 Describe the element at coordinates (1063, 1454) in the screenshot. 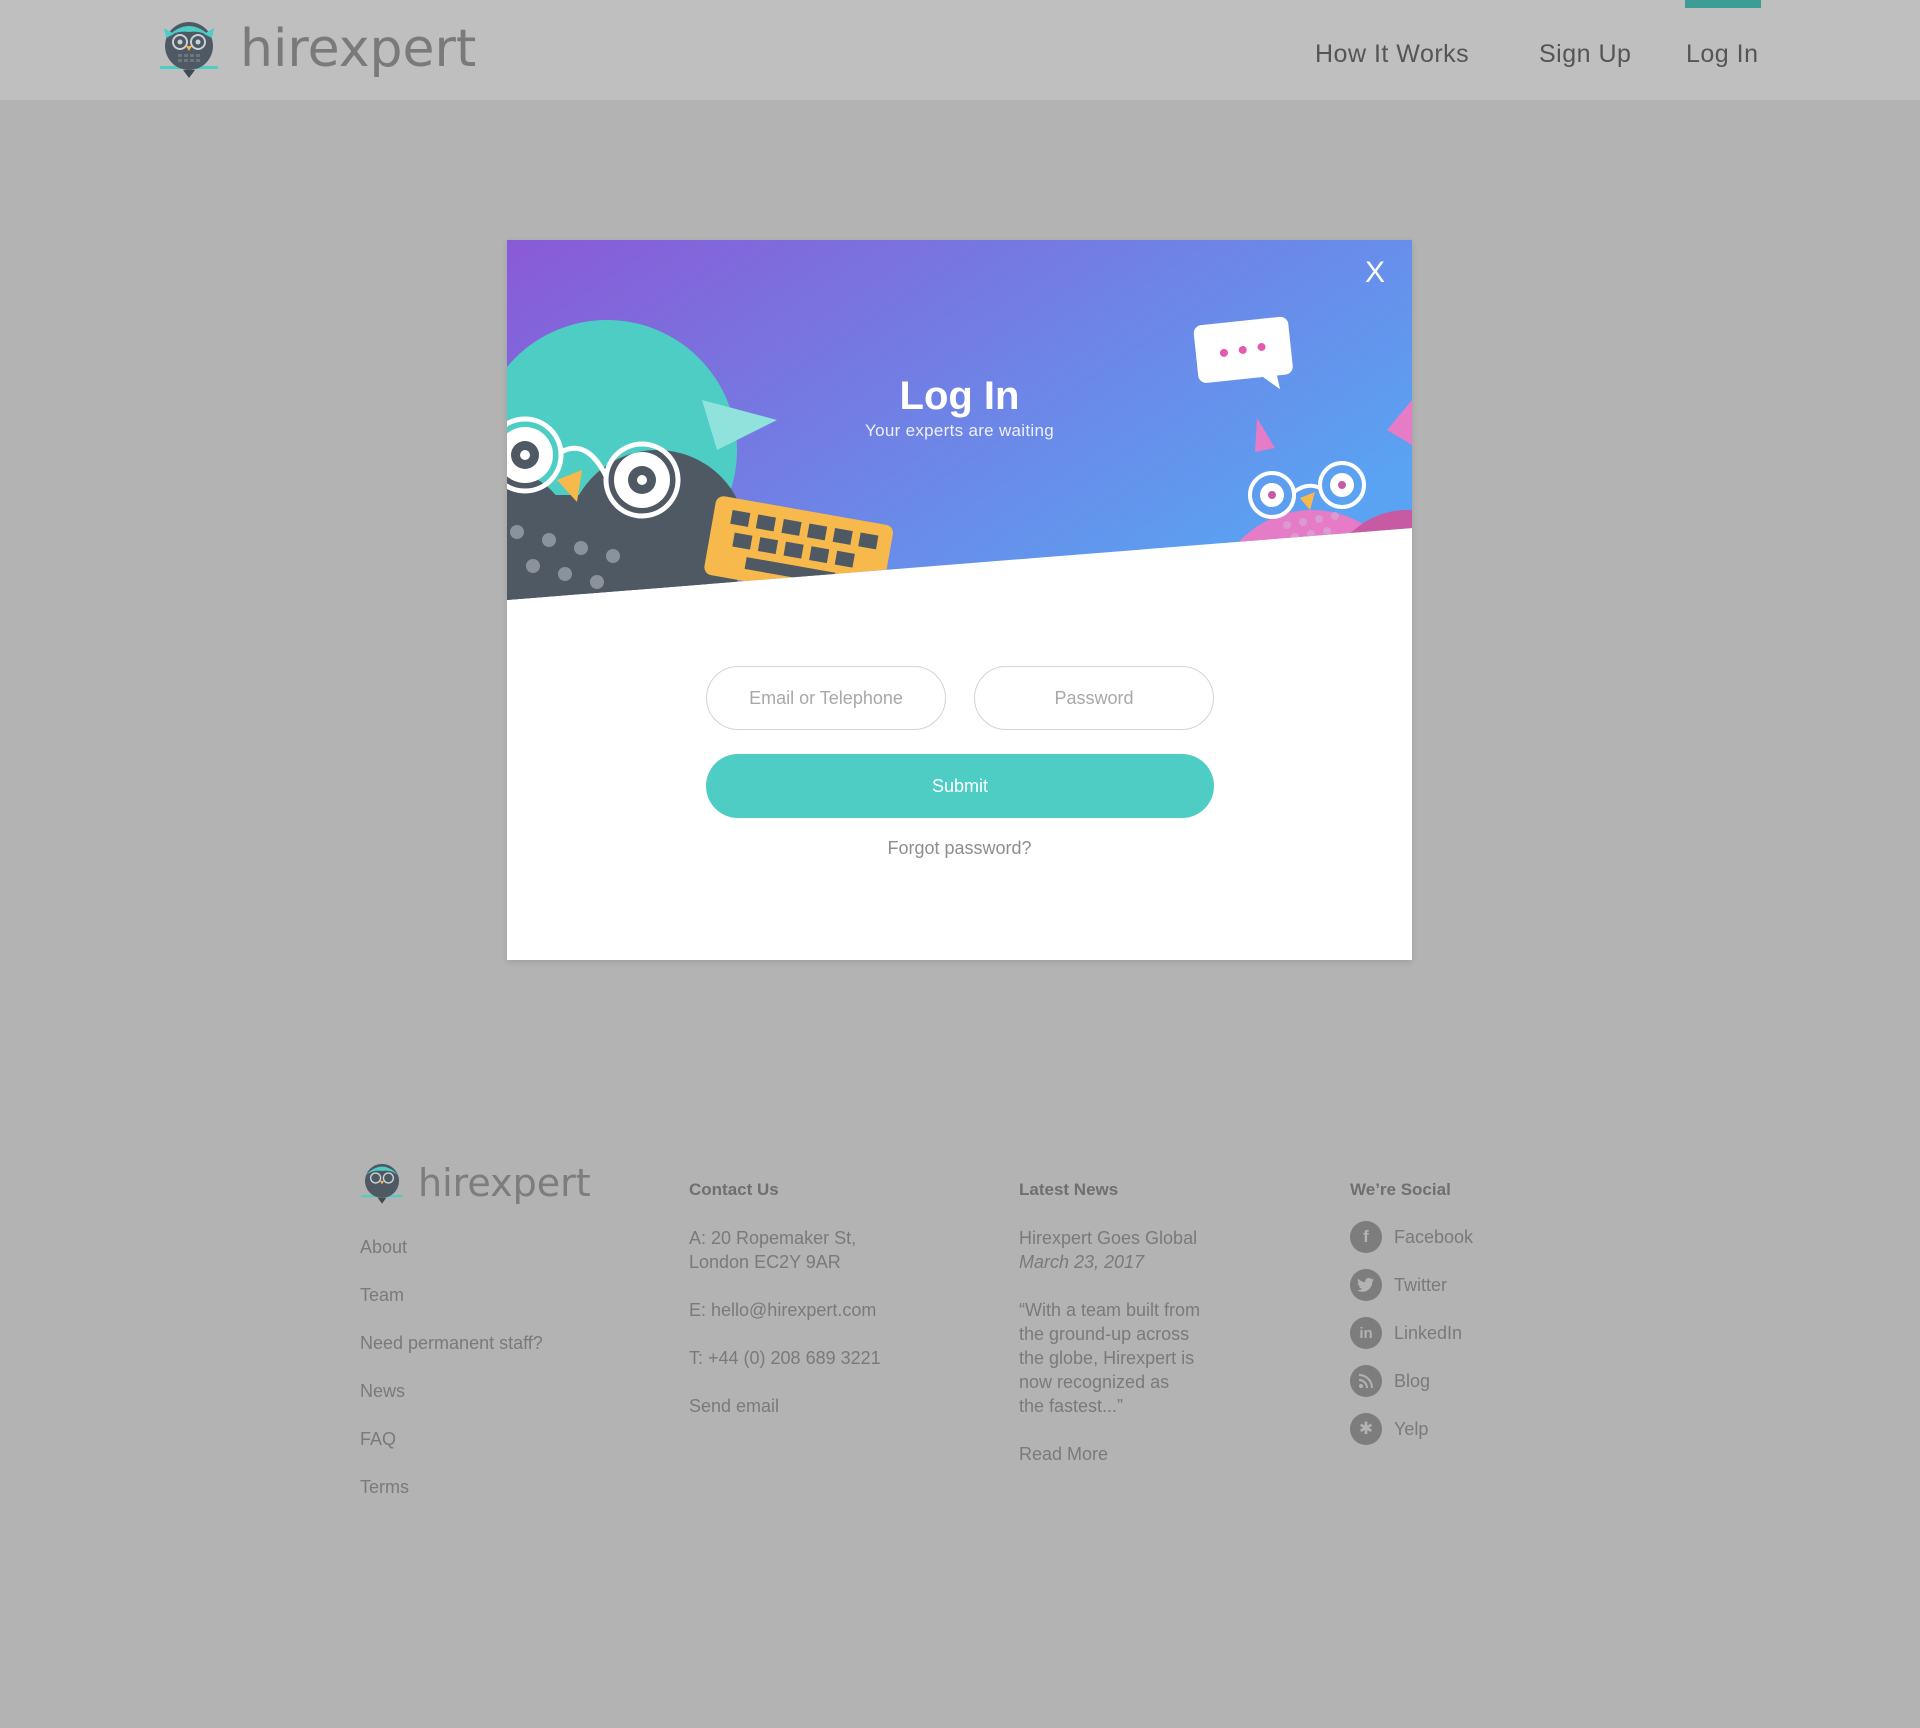

I see `read-more-link: Read More` at that location.